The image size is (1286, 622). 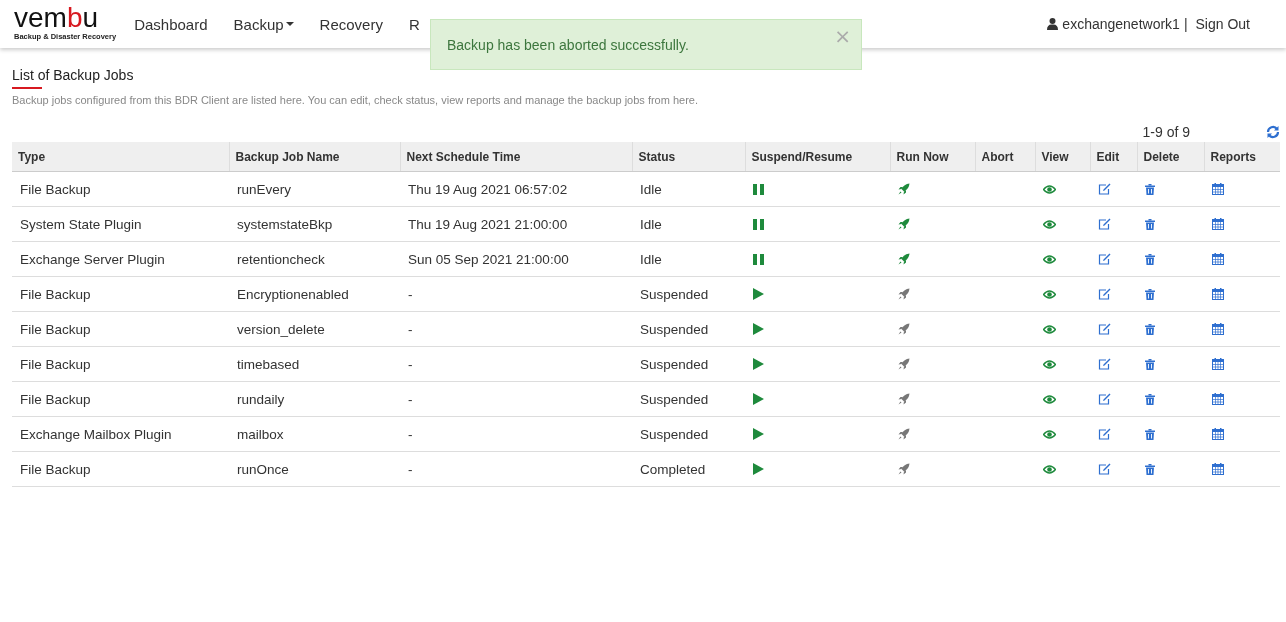 What do you see at coordinates (120, 259) in the screenshot?
I see `table-cell: Exchange Server Plugin` at bounding box center [120, 259].